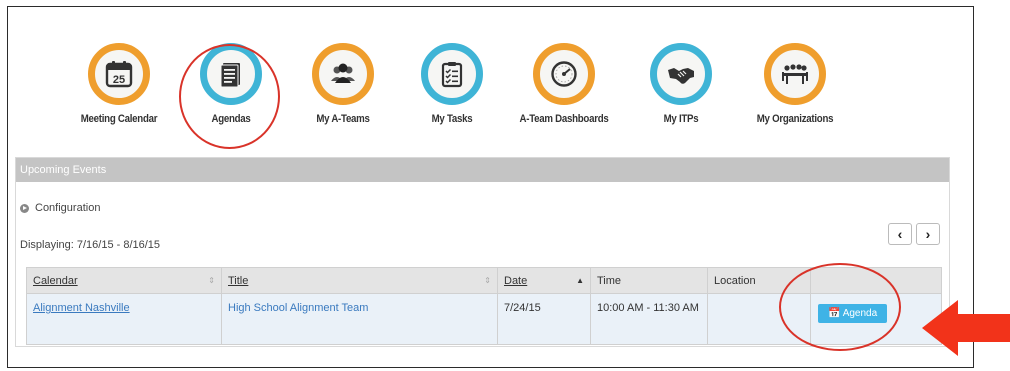  I want to click on column-header-calendar: Calendar ⇕, so click(124, 280).